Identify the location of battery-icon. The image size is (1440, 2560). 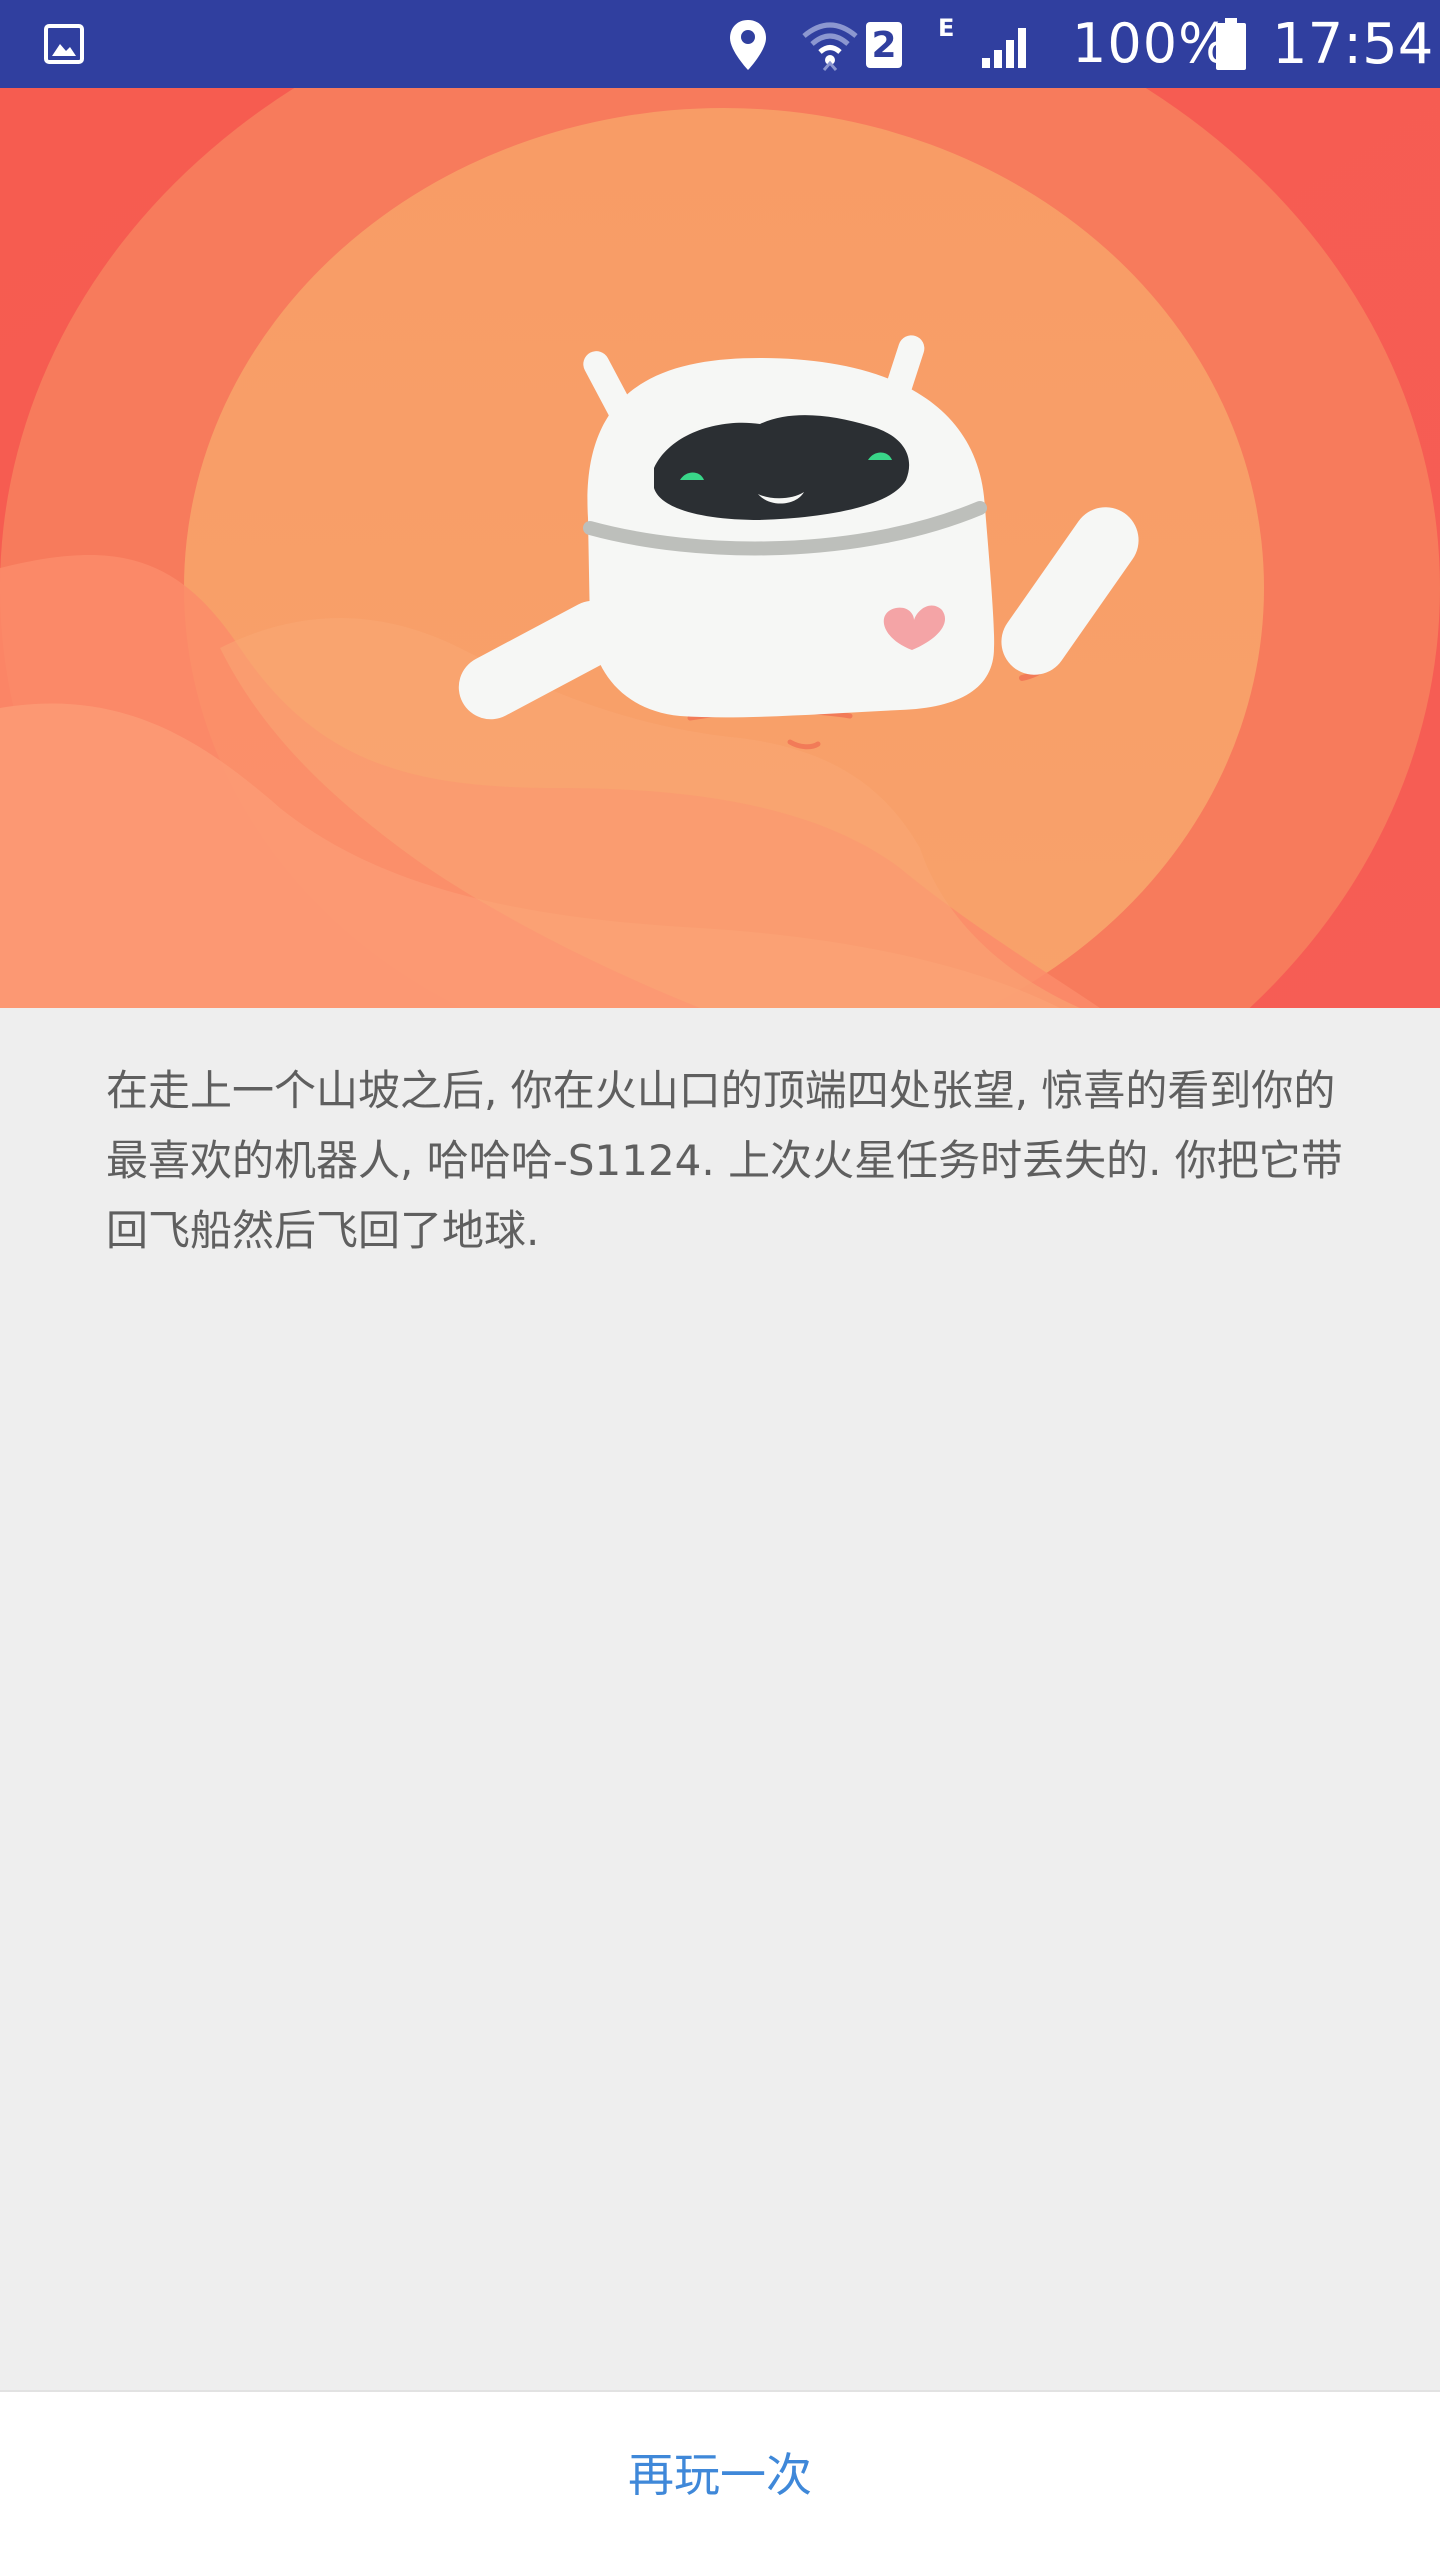
(1231, 44).